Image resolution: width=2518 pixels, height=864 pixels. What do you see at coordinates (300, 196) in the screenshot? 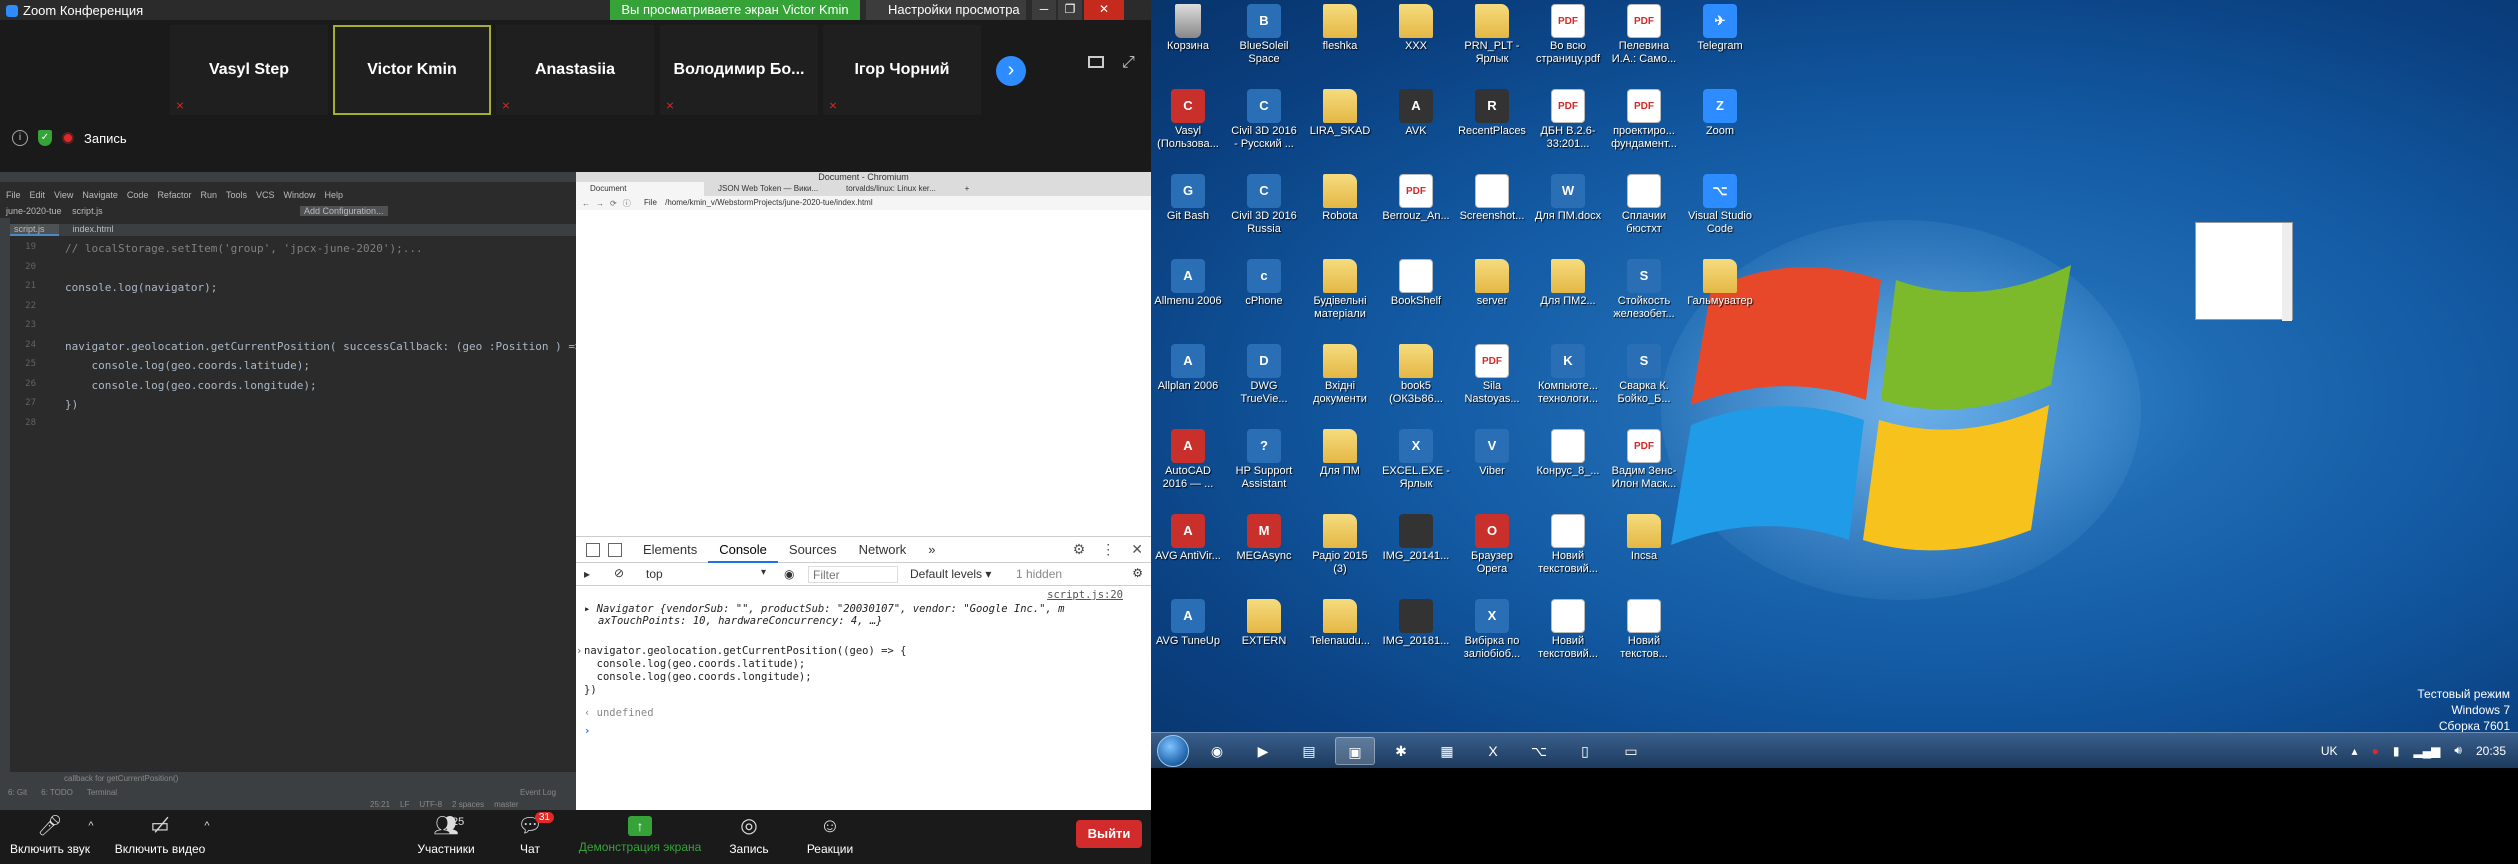
I see `ide-menu-item: Window` at bounding box center [300, 196].